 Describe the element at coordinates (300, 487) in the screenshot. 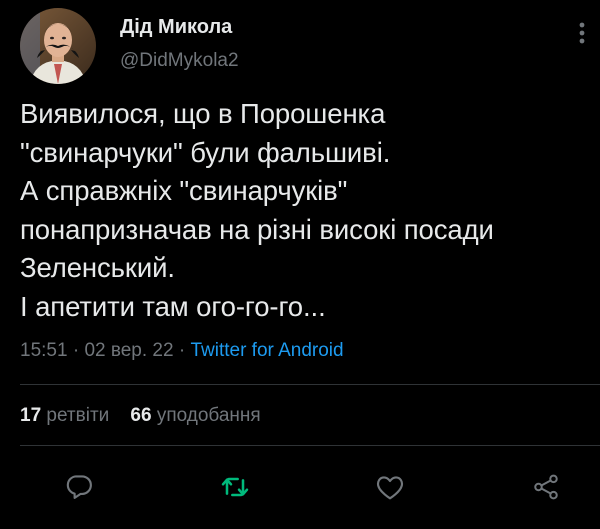

I see `tweet-actions` at that location.